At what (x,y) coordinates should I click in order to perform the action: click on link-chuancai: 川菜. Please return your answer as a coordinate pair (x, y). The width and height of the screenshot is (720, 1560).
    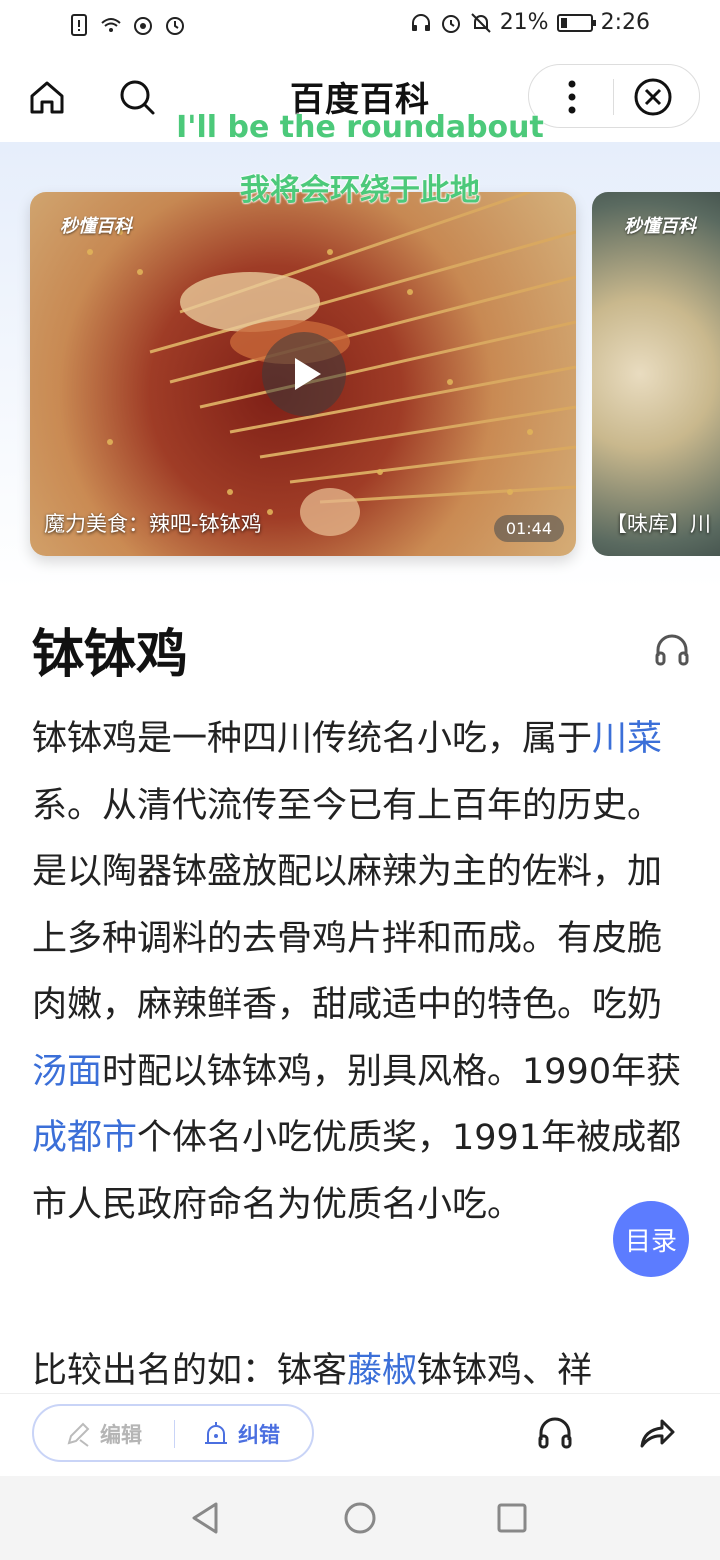
    Looking at the image, I should click on (627, 739).